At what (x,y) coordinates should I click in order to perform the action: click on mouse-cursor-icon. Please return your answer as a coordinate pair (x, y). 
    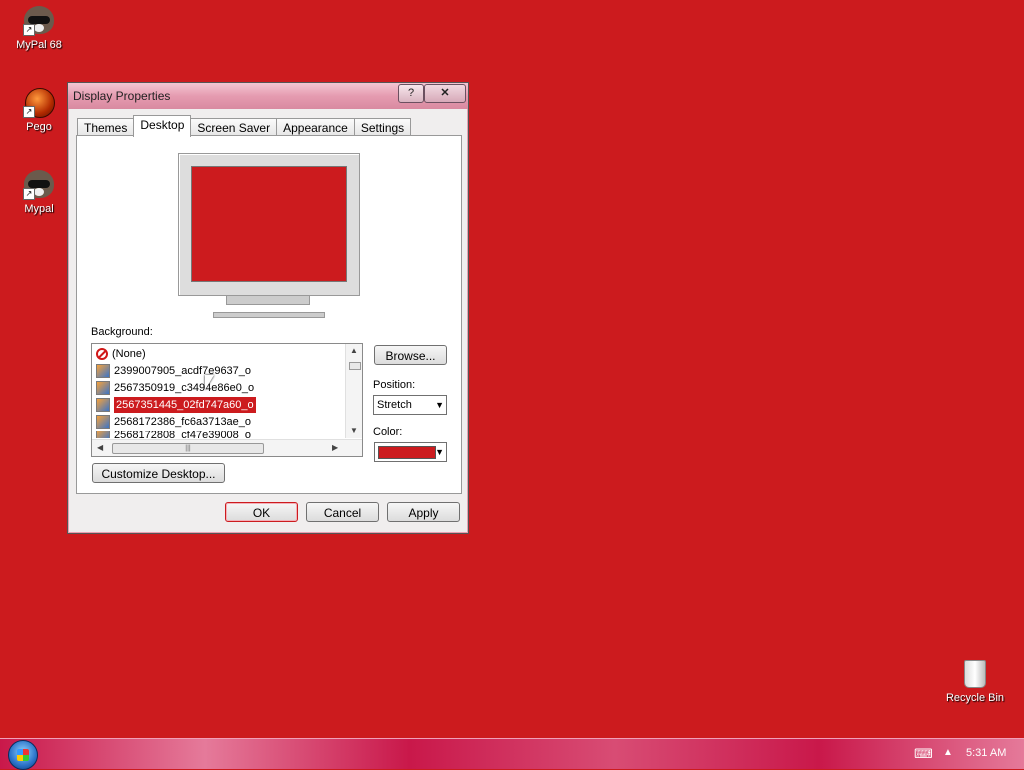
    Looking at the image, I should click on (209, 382).